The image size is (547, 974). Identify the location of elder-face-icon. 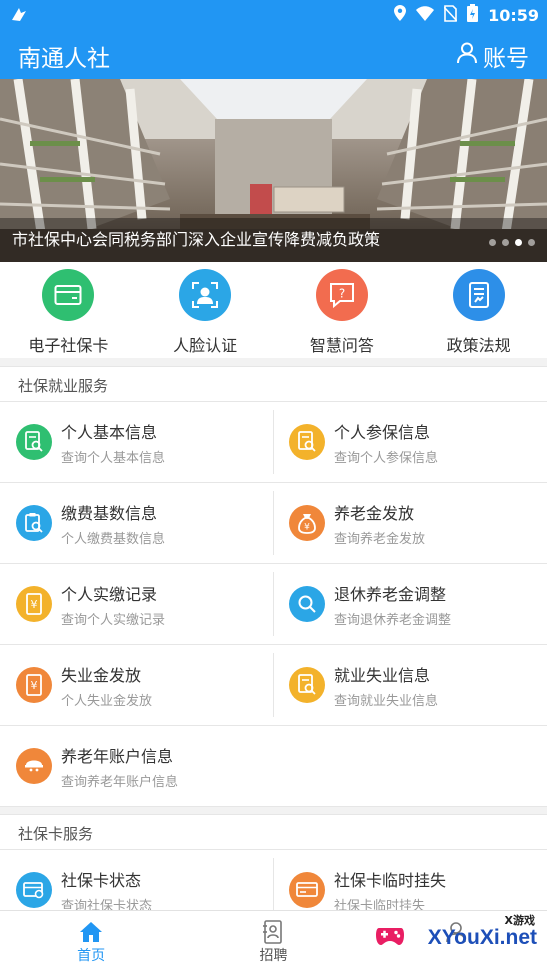
(34, 766).